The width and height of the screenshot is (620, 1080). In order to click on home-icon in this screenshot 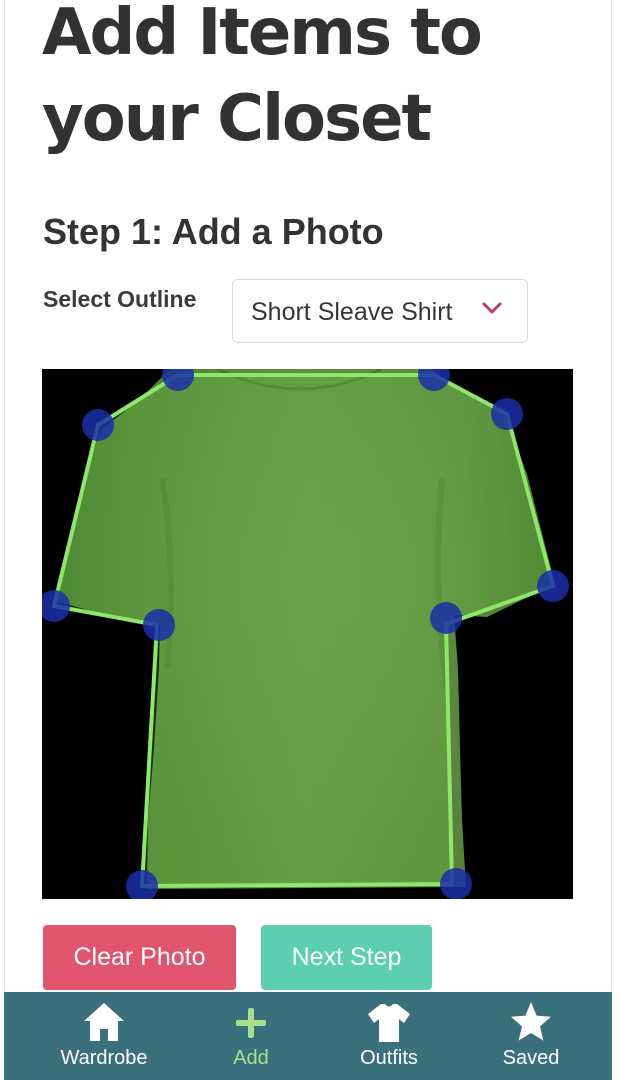, I will do `click(104, 1022)`.